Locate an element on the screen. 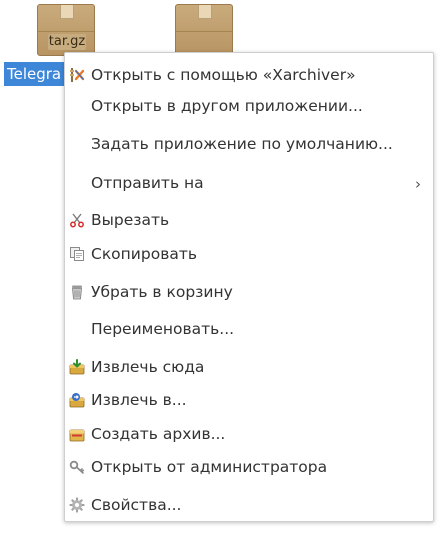  package-archive-icon is located at coordinates (204, 30).